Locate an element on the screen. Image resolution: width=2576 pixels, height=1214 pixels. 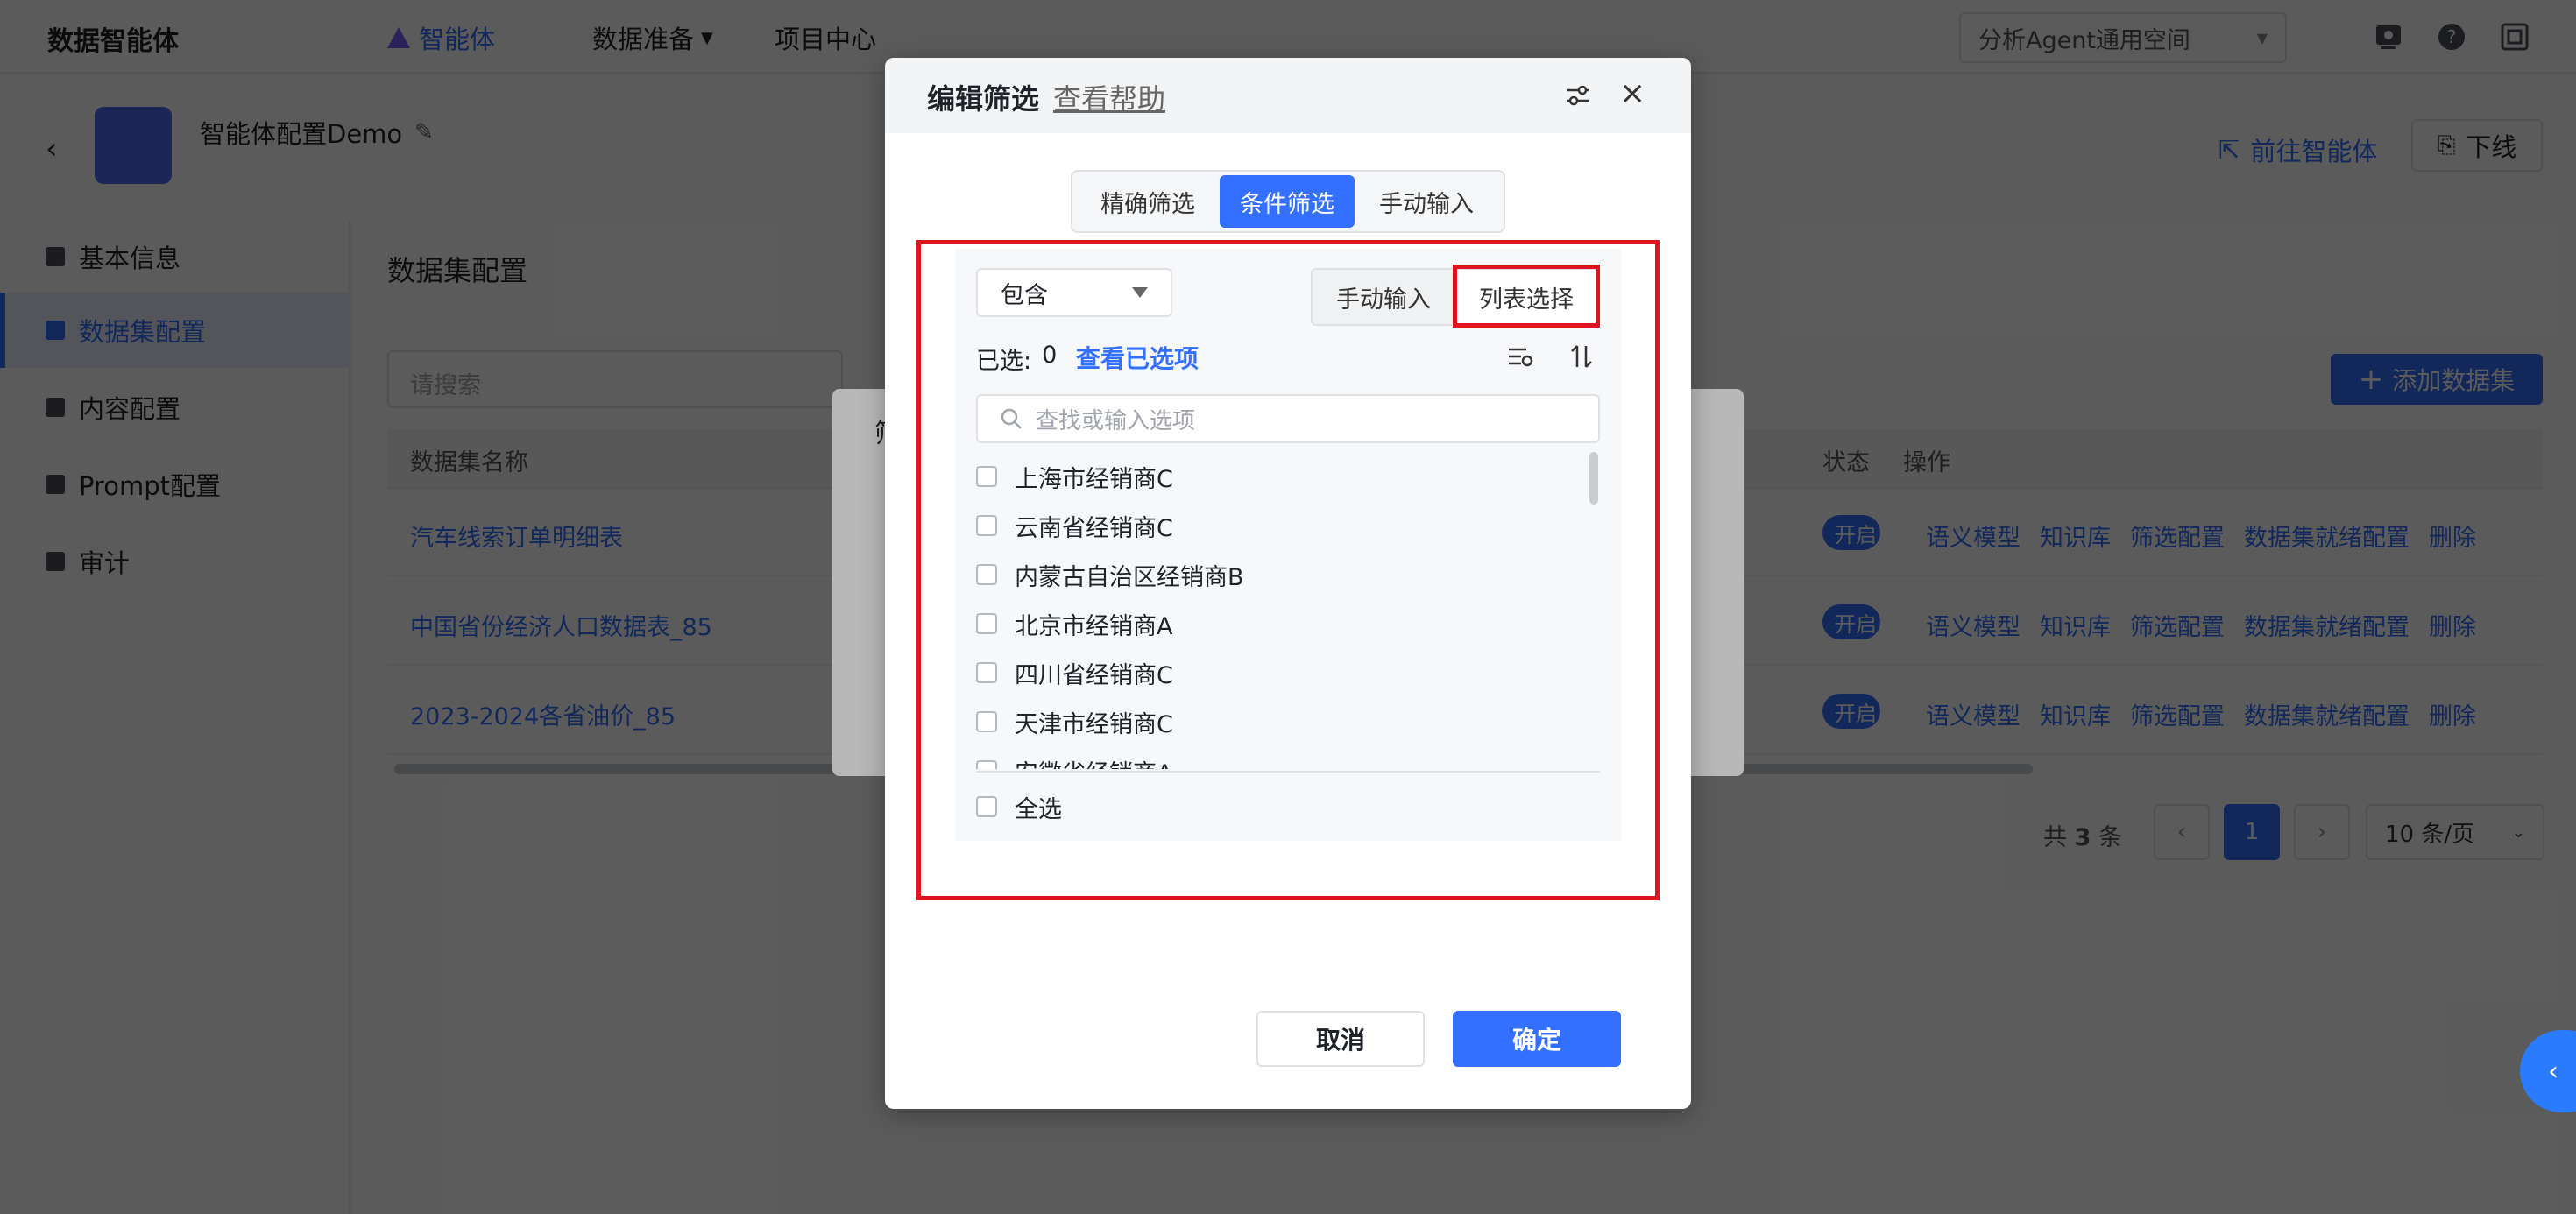
tab-manual-input: 手动输入 is located at coordinates (1426, 201).